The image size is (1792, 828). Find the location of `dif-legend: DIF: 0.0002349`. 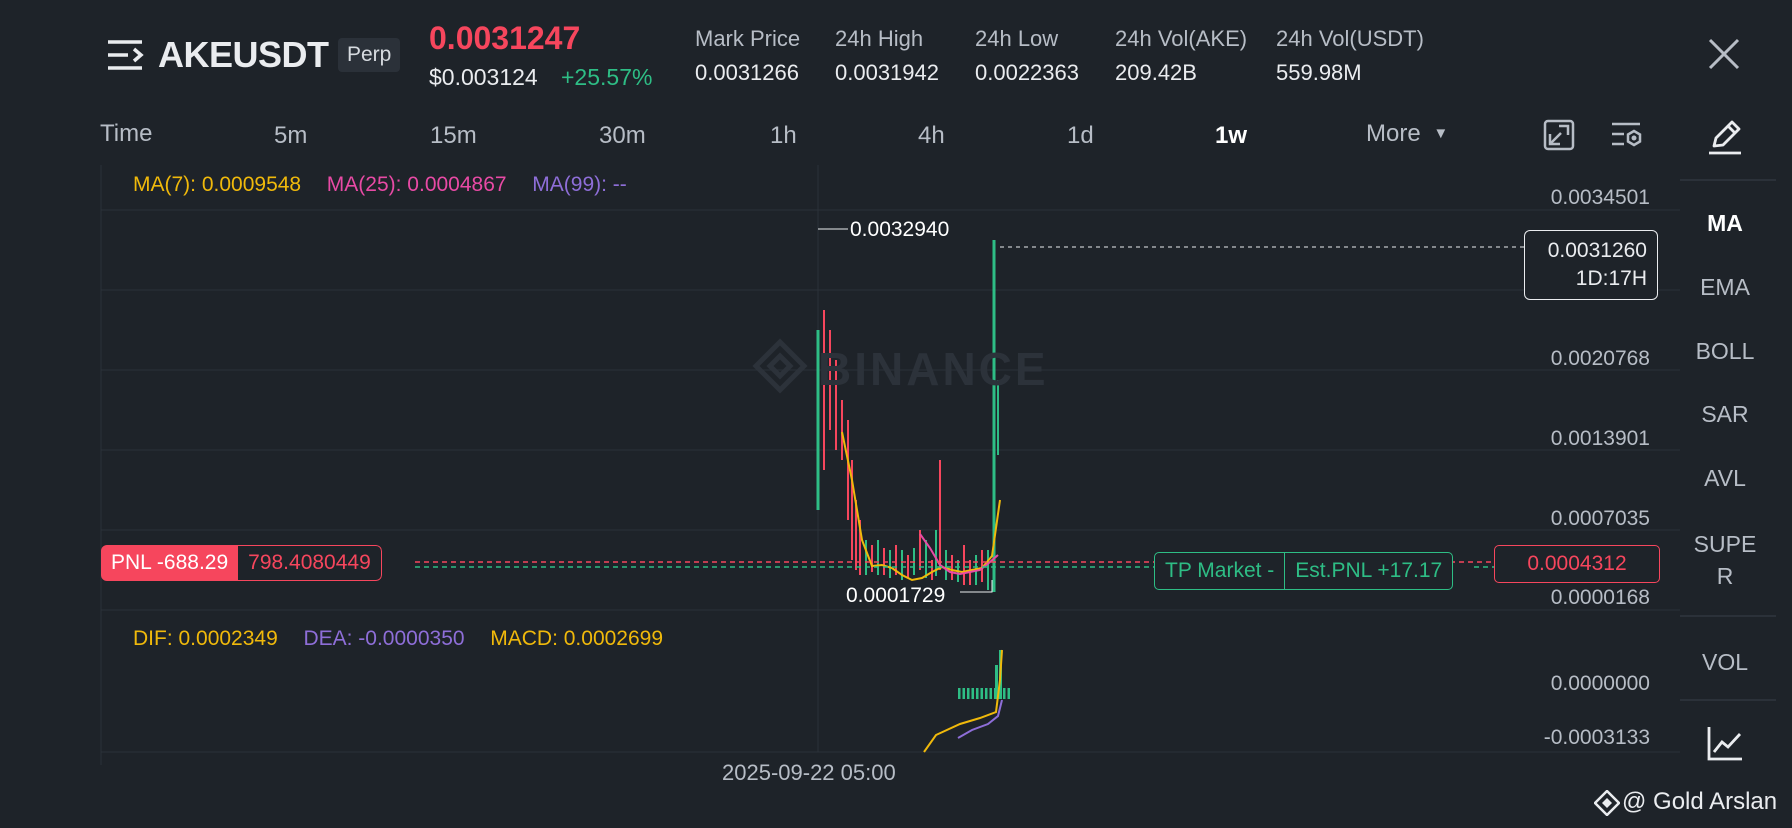

dif-legend: DIF: 0.0002349 is located at coordinates (205, 638).